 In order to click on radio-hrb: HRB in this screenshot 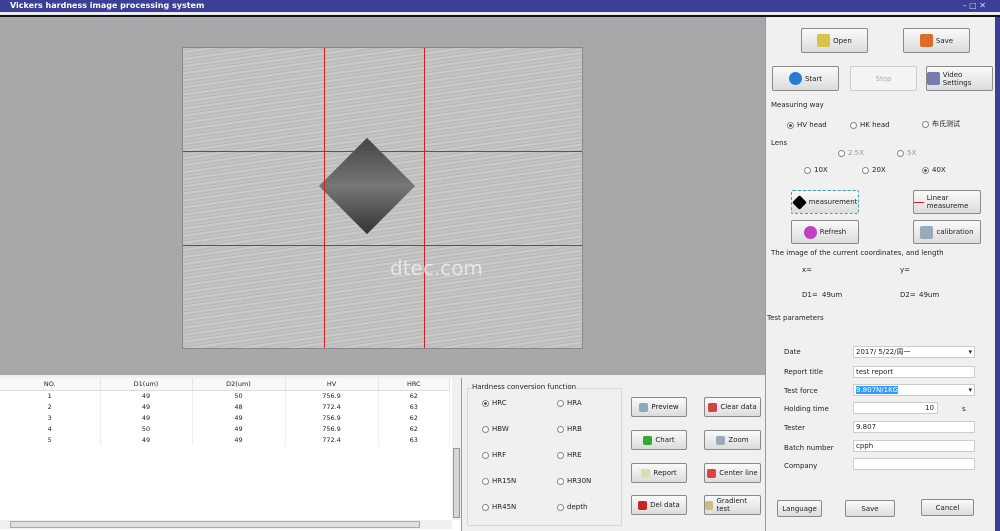, I will do `click(569, 429)`.